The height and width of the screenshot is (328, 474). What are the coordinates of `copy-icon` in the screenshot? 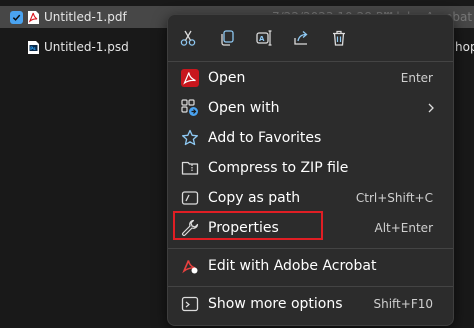 It's located at (227, 38).